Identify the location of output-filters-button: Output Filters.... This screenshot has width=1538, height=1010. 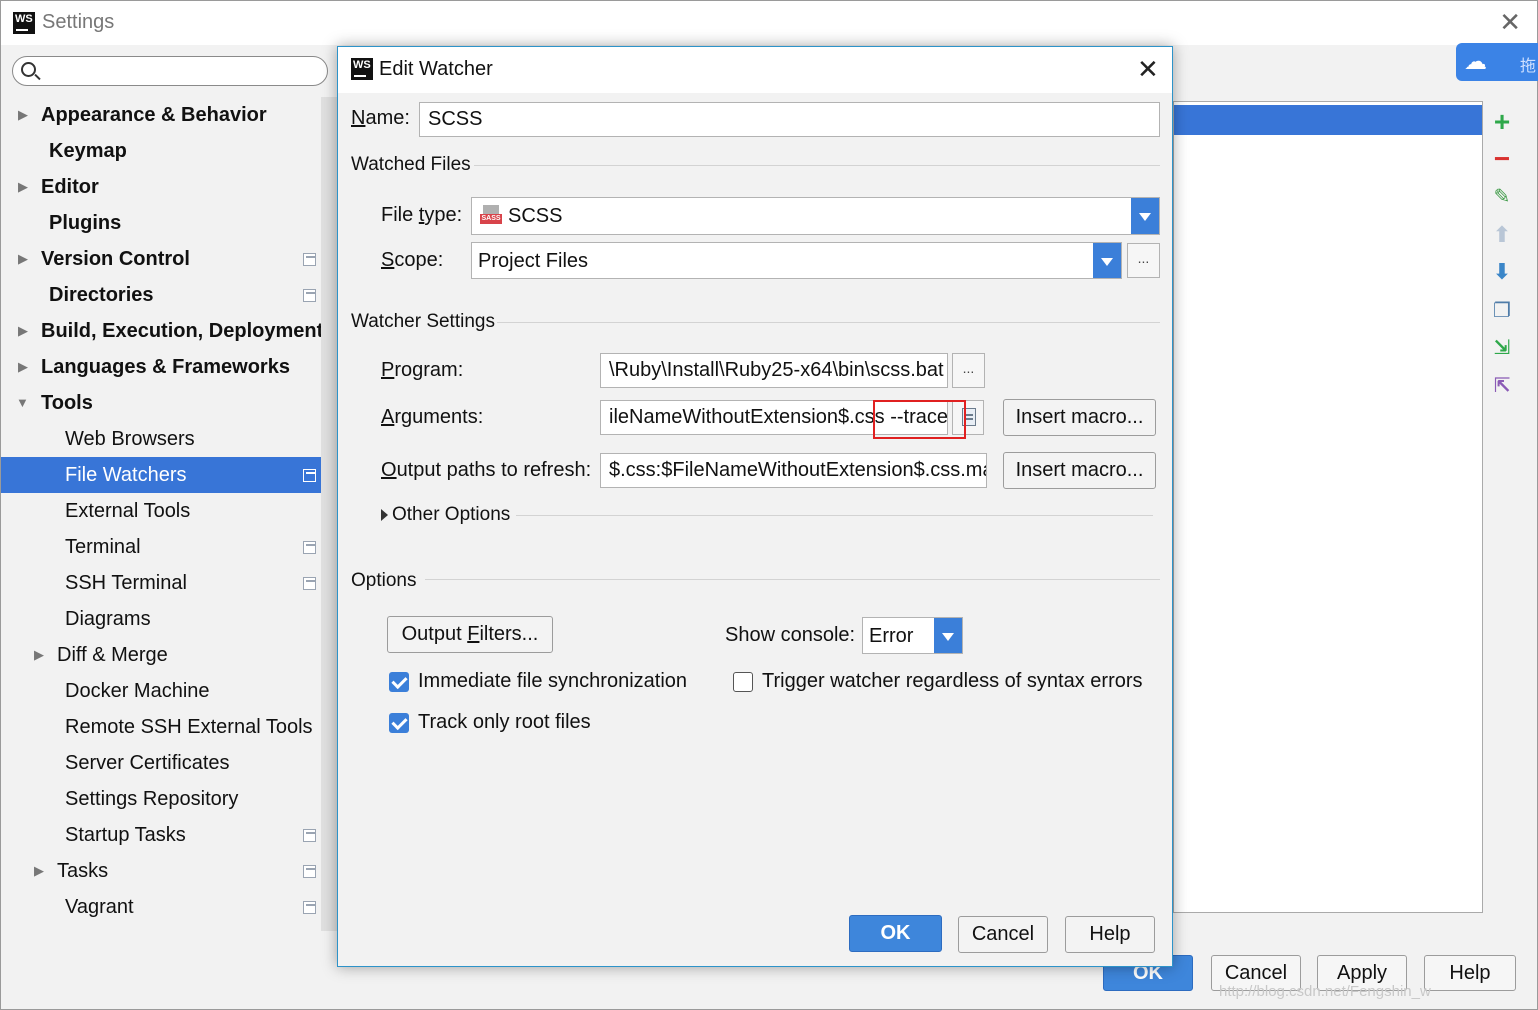
(470, 634).